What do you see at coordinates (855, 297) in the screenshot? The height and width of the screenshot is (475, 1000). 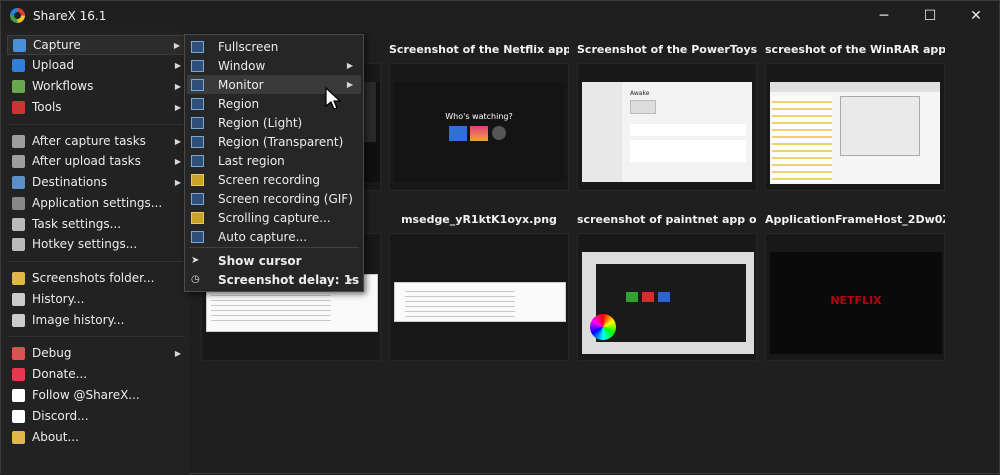 I see `thumbnail-image: NETFLIX` at bounding box center [855, 297].